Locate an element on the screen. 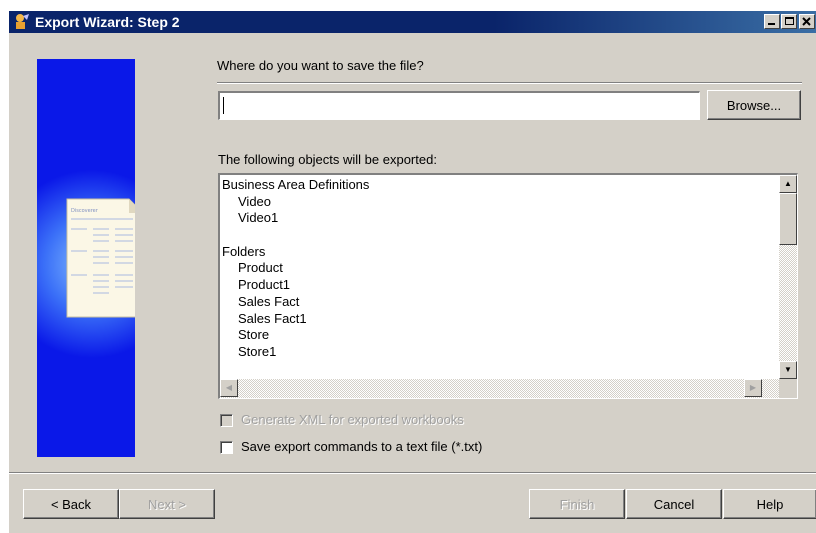 This screenshot has width=816, height=533. export-document-arrow-illustration: Discoverer is located at coordinates (100, 258).